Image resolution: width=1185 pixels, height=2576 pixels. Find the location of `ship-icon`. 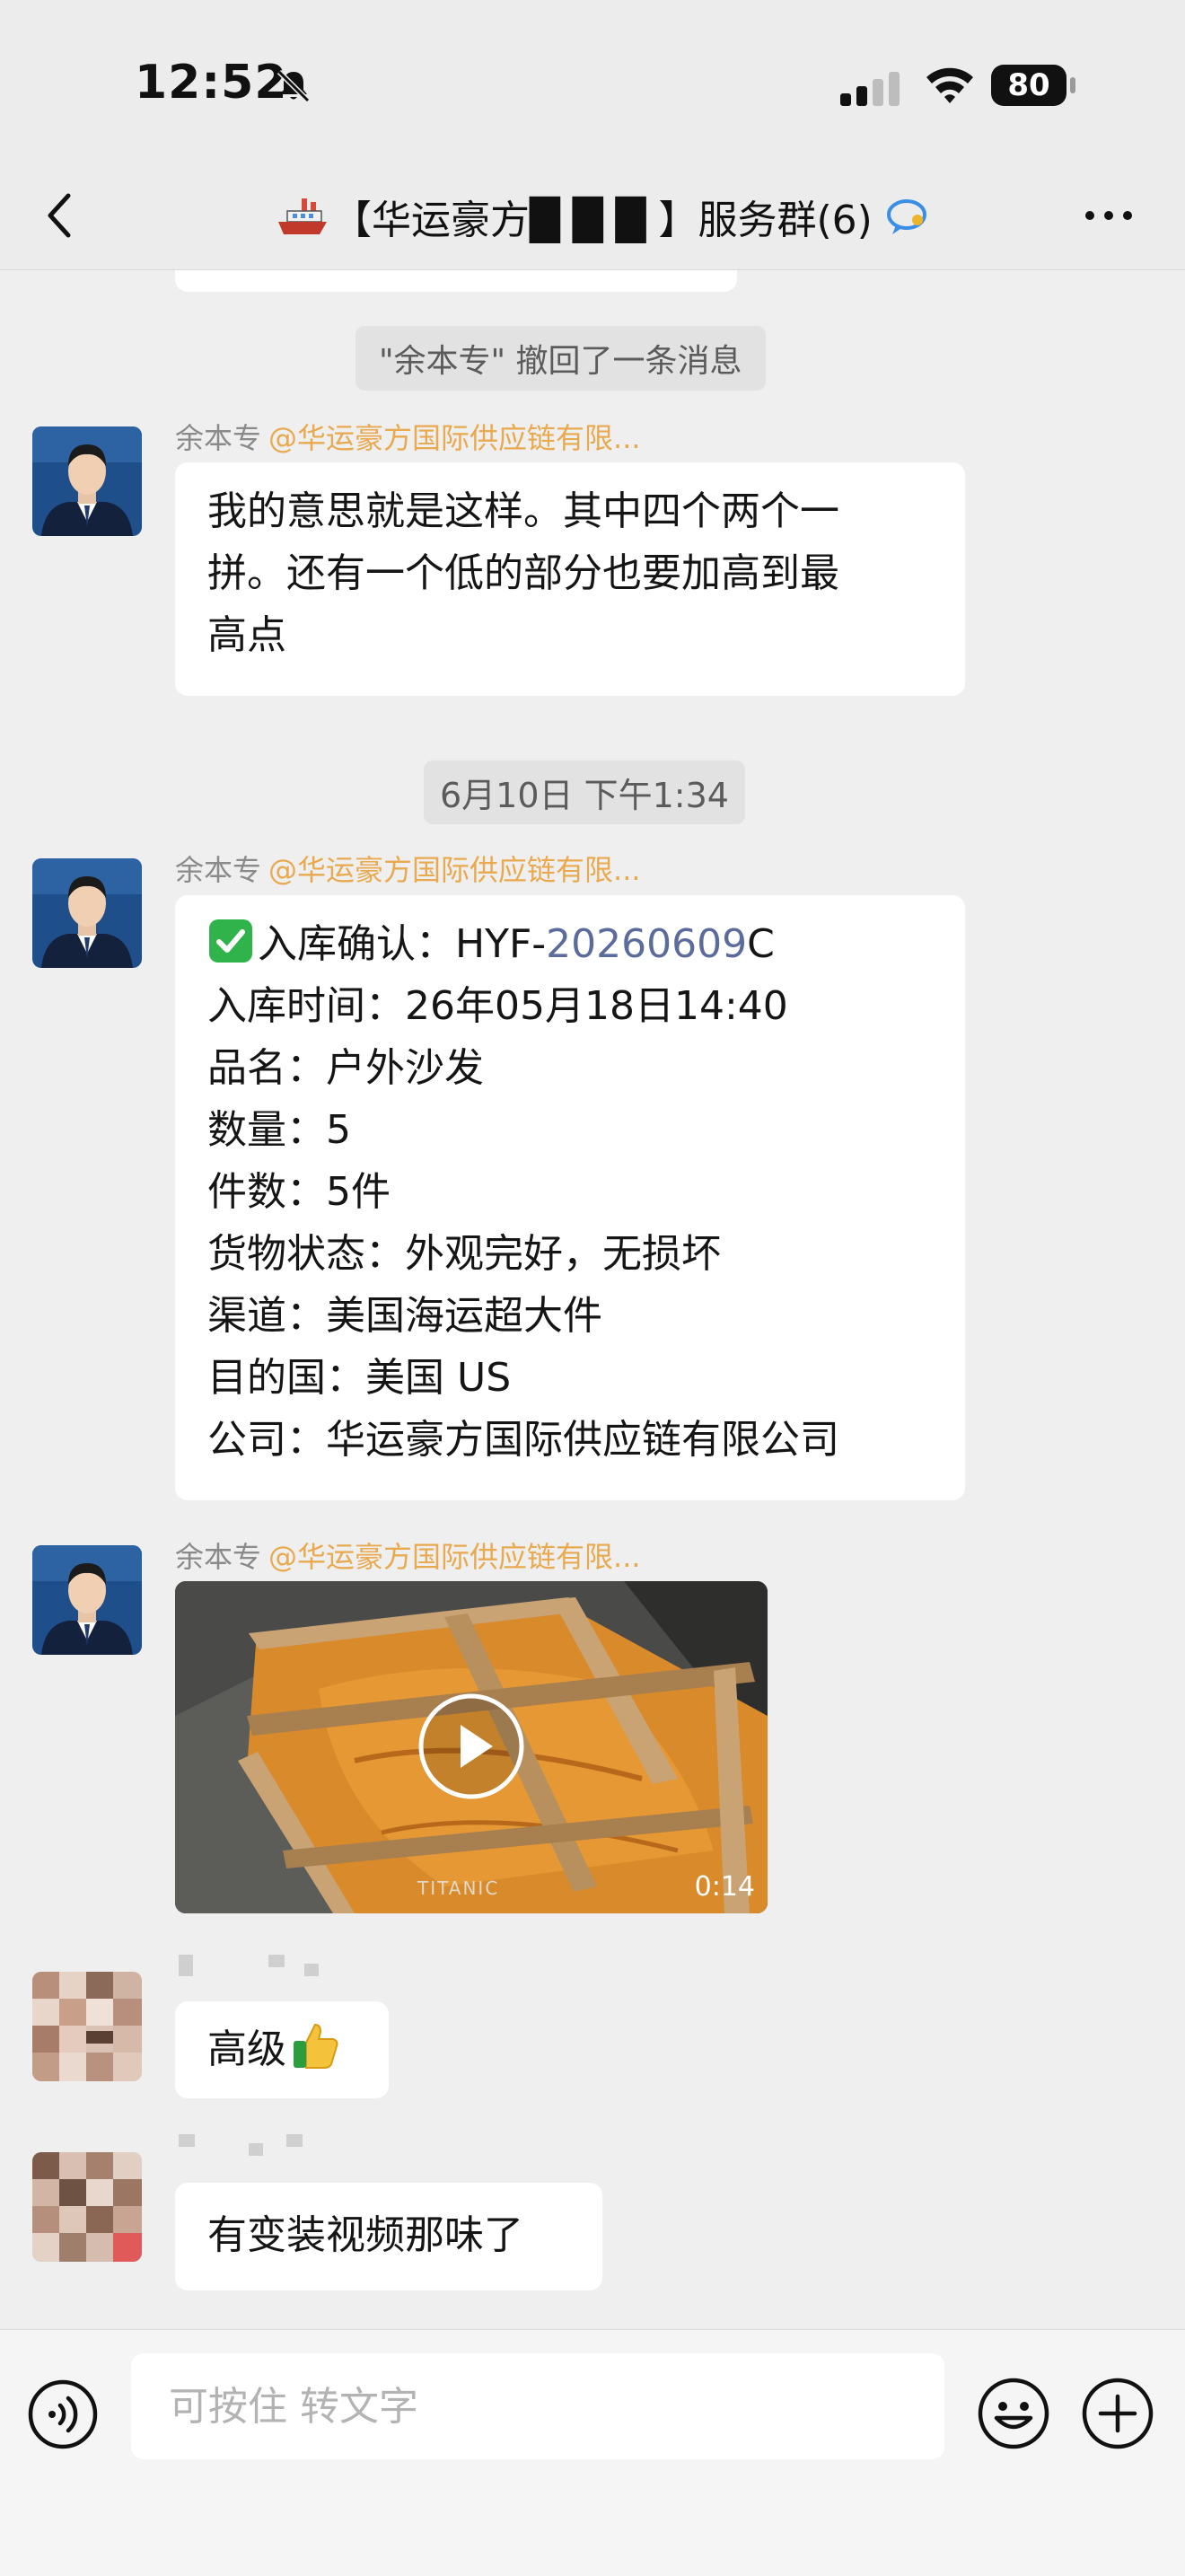

ship-icon is located at coordinates (302, 216).